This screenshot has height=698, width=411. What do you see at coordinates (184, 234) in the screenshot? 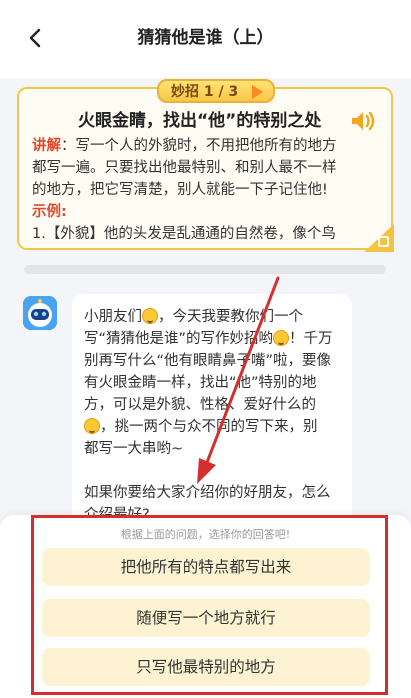
I see `tip-example-line: 1.【外貌】他的头发是乱通通的自然卷，像个鸟` at bounding box center [184, 234].